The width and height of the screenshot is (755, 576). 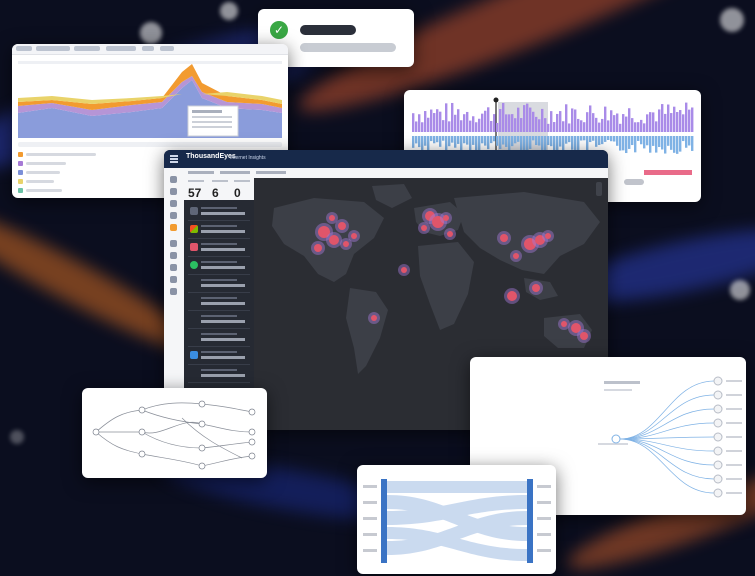 I want to click on notification-title-placeholder, so click(x=328, y=30).